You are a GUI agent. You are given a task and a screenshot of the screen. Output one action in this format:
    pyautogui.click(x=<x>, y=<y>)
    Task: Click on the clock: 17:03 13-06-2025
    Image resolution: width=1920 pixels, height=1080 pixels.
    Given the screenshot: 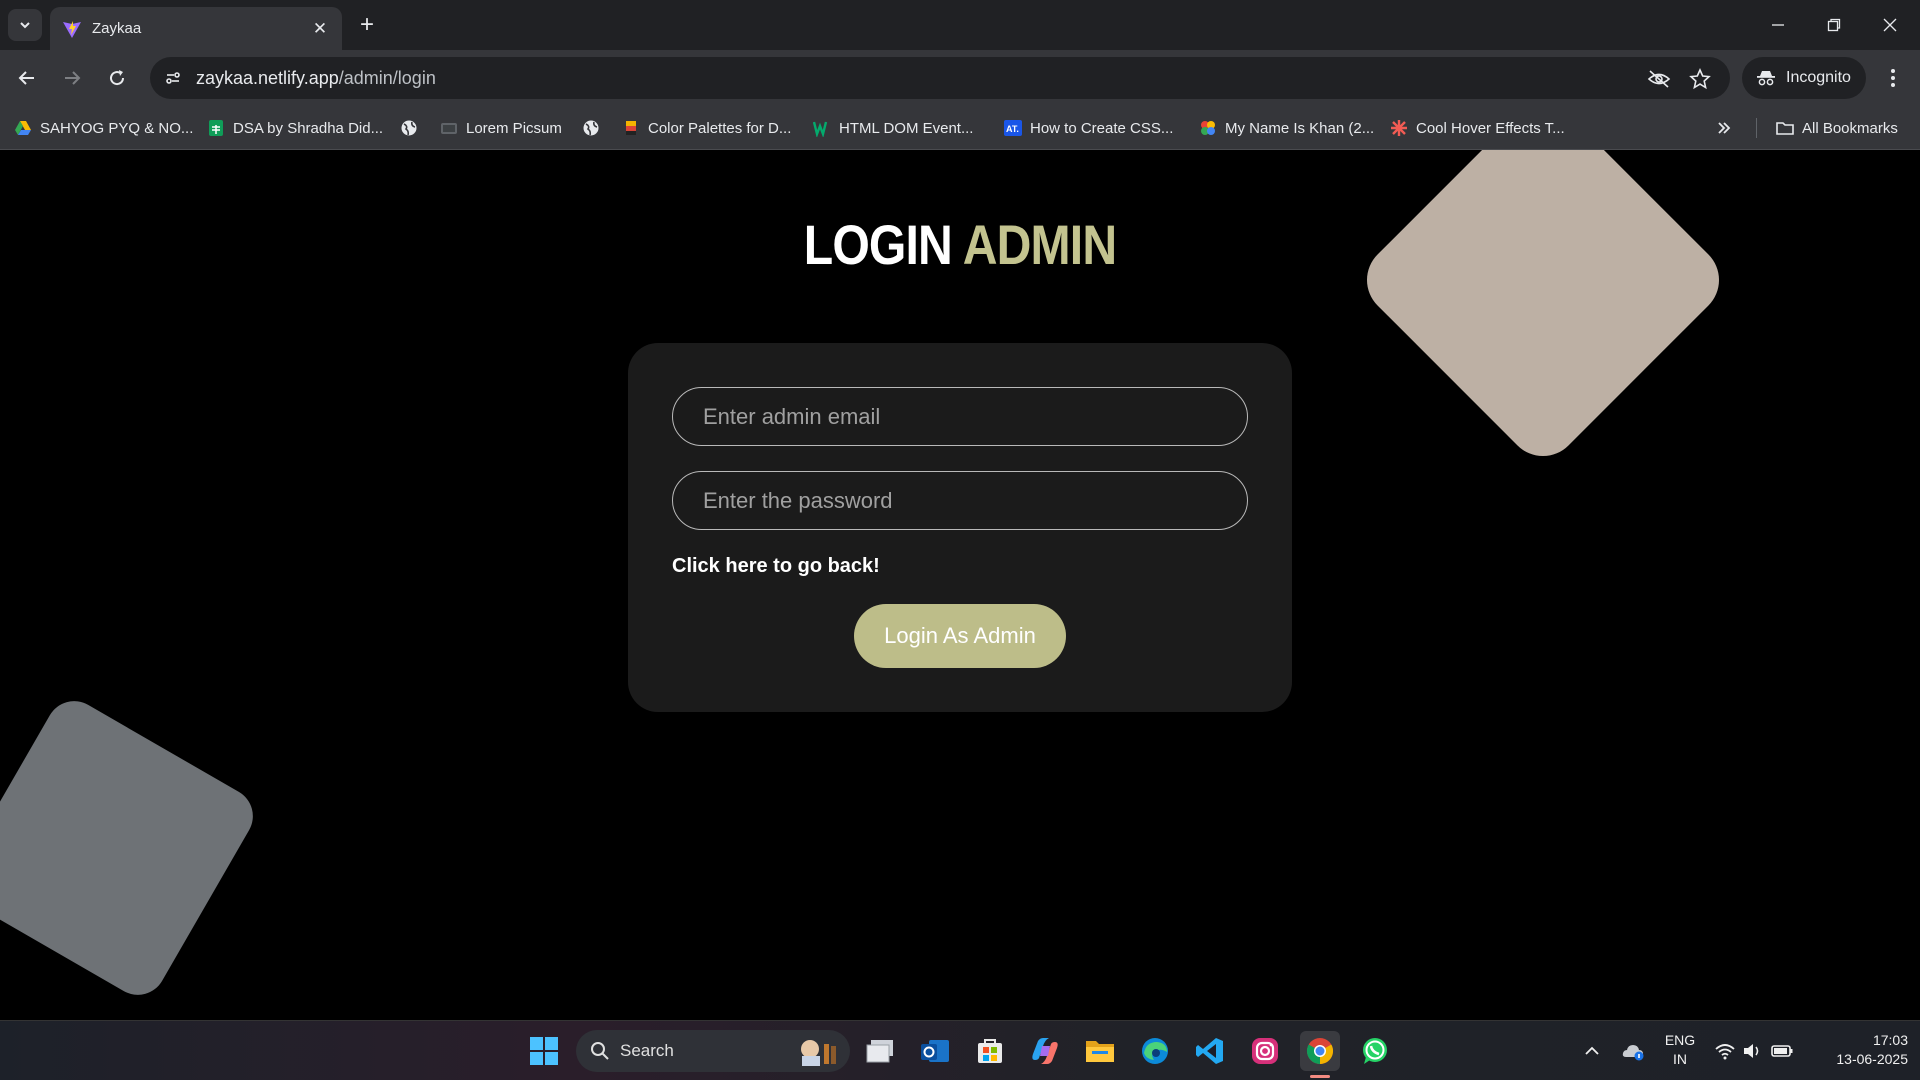 What is the action you would take?
    pyautogui.click(x=1860, y=1050)
    